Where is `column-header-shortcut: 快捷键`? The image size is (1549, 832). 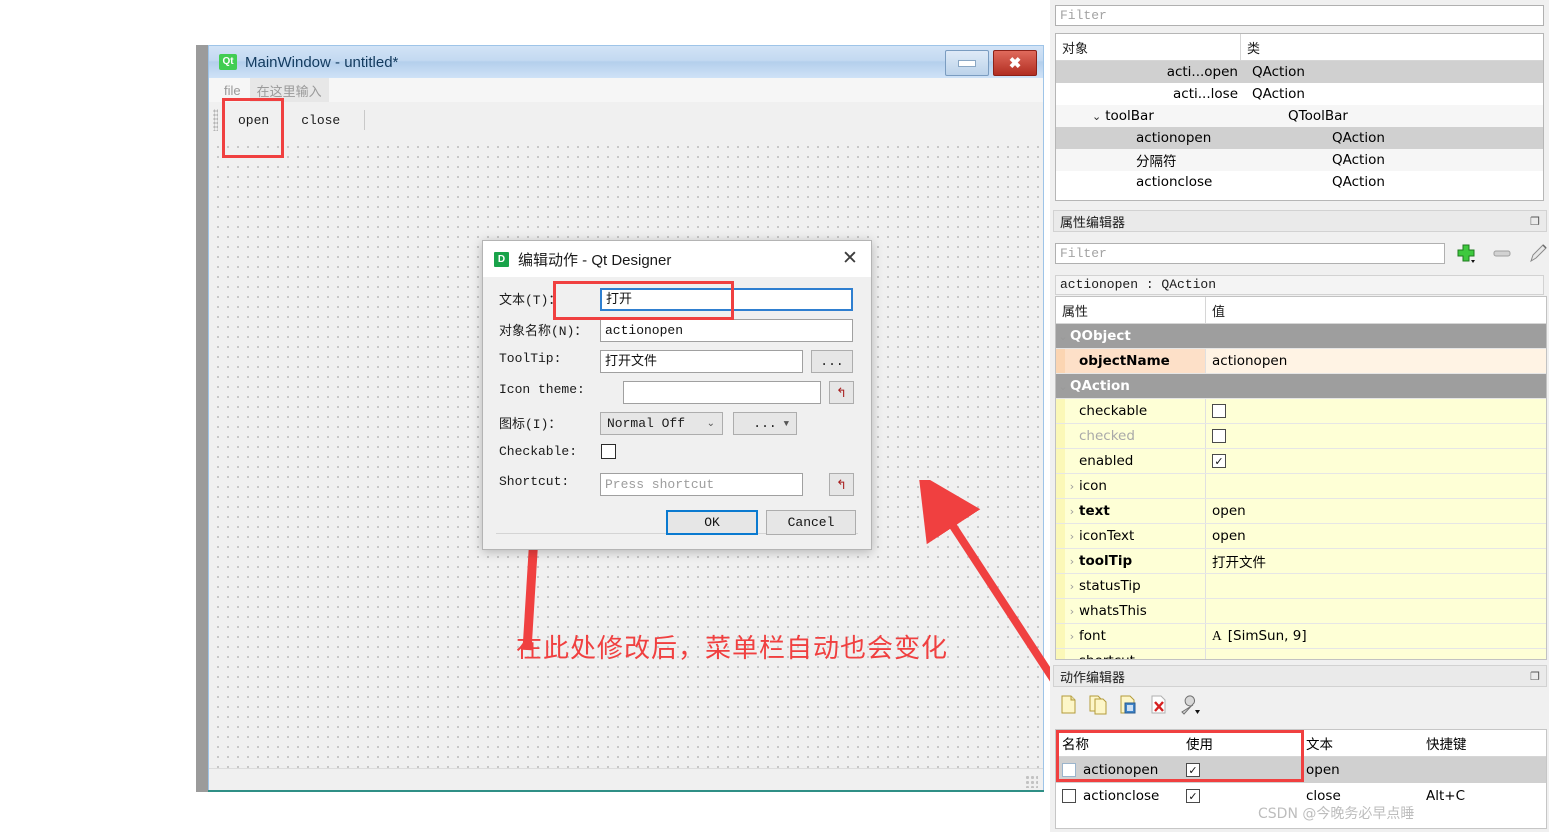
column-header-shortcut: 快捷键 is located at coordinates (1446, 745).